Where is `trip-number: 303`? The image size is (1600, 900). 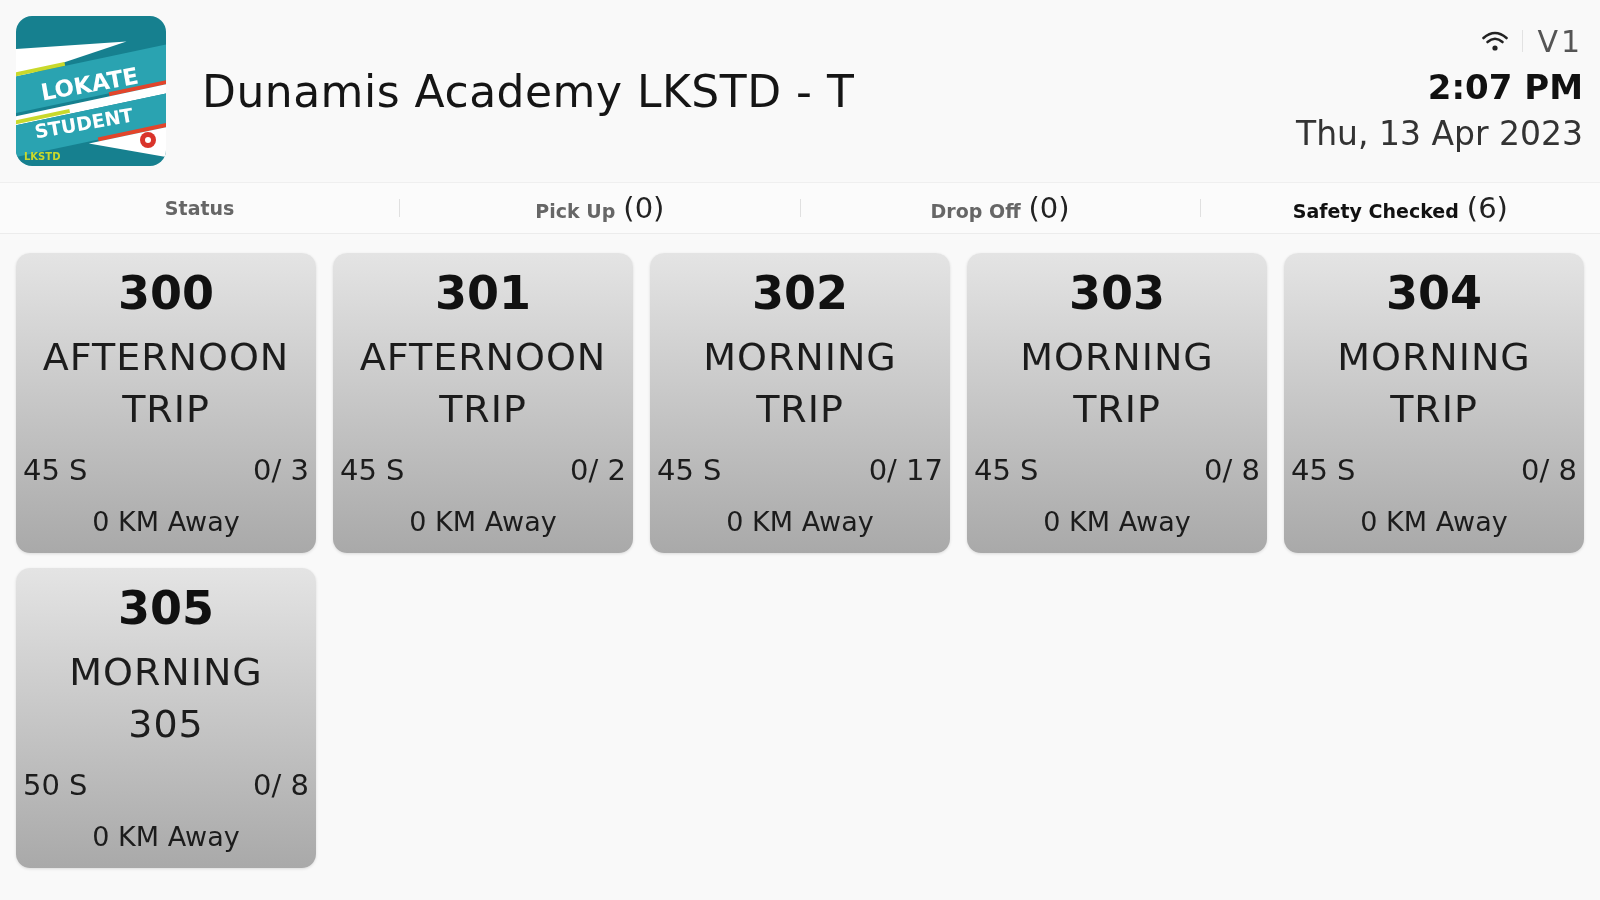 trip-number: 303 is located at coordinates (1117, 293).